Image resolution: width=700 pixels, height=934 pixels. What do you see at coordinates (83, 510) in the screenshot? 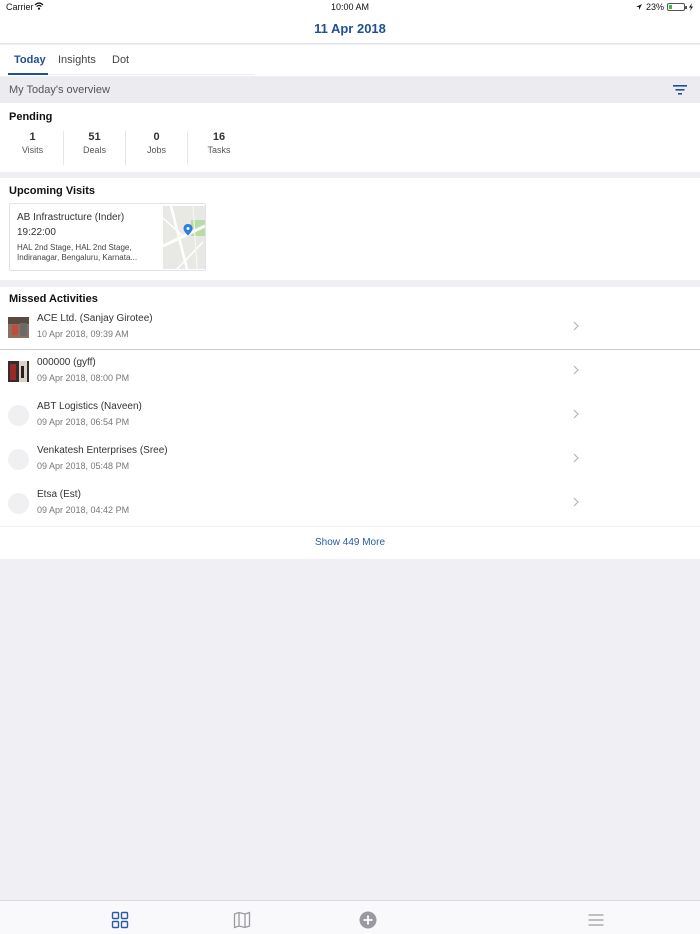
I see `activity-date: 09 Apr 2018, 04:42 PM` at bounding box center [83, 510].